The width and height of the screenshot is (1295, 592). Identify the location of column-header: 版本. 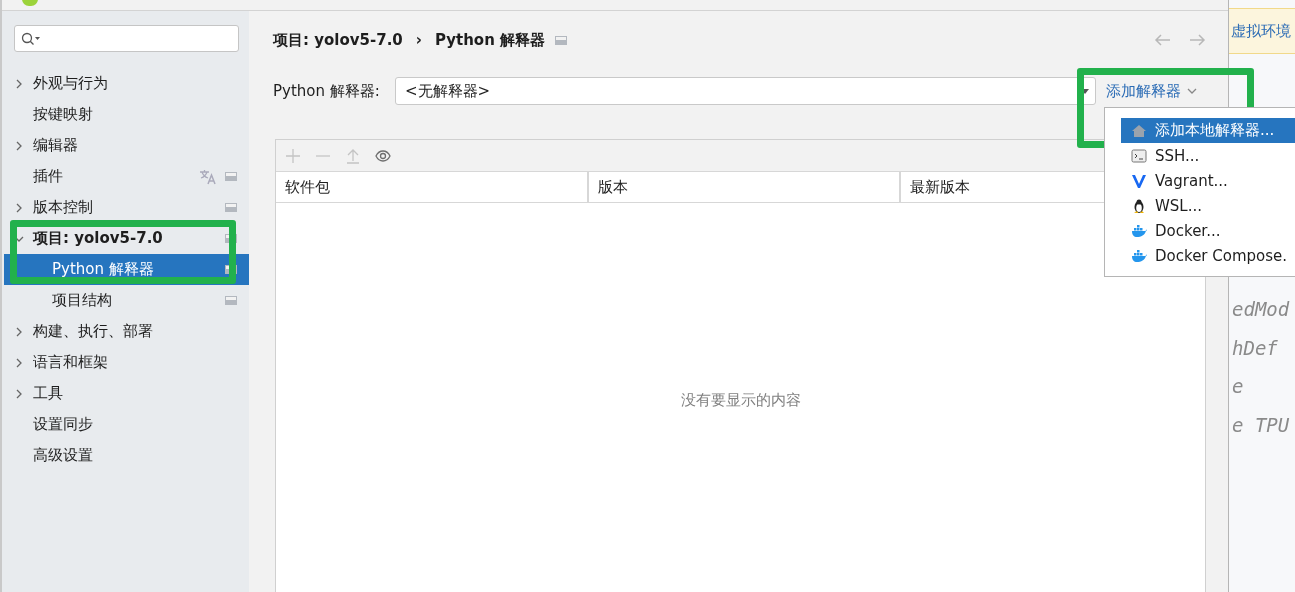
(743, 187).